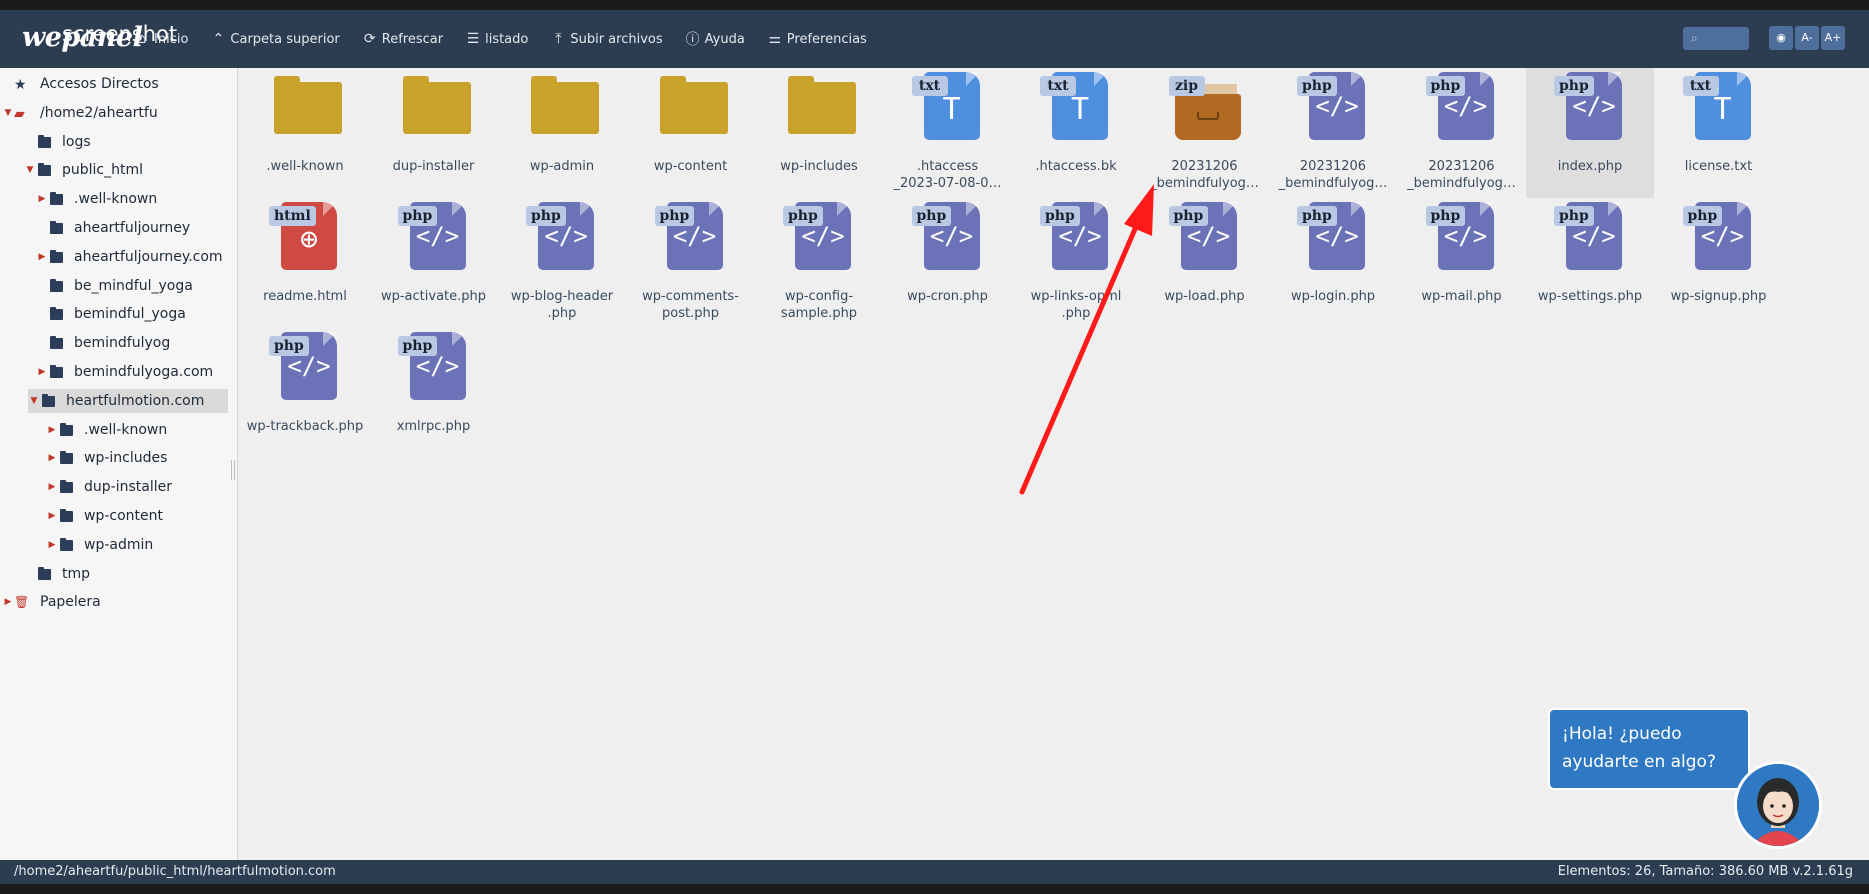  I want to click on sidebar-item-label: heartfulmotion.com, so click(135, 400).